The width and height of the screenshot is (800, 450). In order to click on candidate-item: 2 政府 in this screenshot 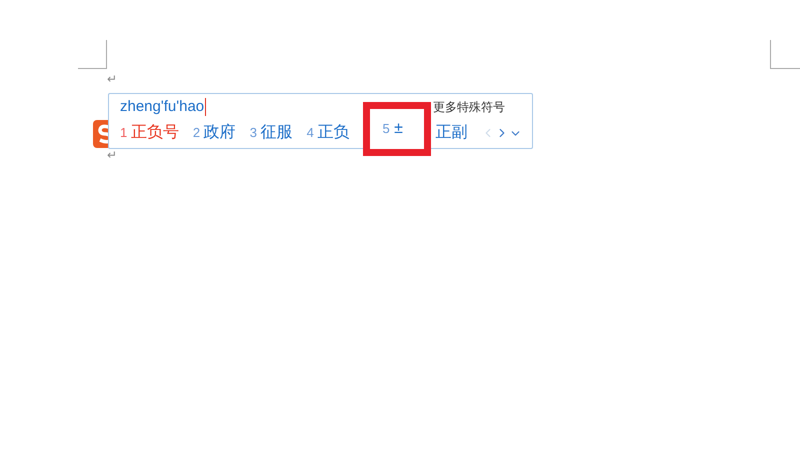, I will do `click(214, 133)`.